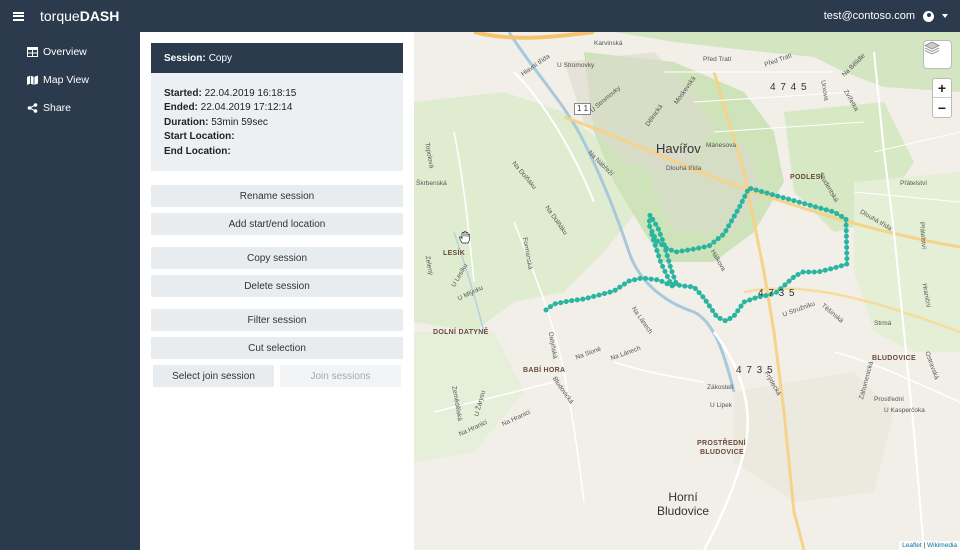 The image size is (960, 550). What do you see at coordinates (721, 145) in the screenshot?
I see `street-label: Mánesova` at bounding box center [721, 145].